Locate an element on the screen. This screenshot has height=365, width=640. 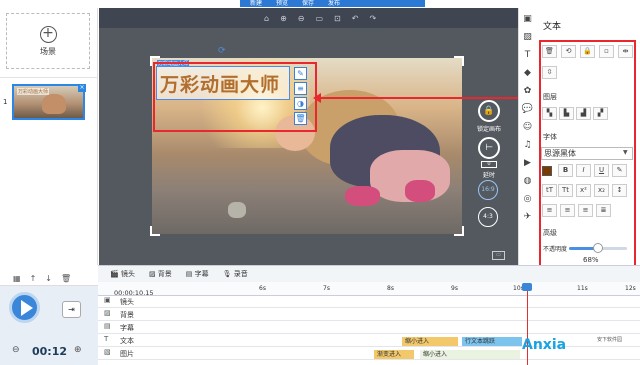
undo-icon: ↶ is located at coordinates (355, 18).